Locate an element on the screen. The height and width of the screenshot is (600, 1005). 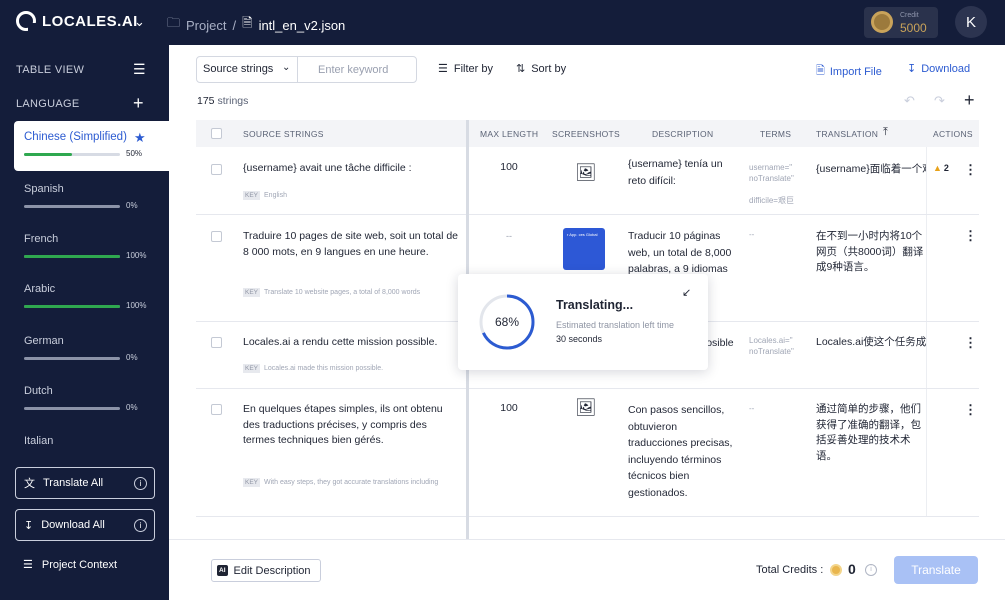
sort-button: ⇅ Sort by is located at coordinates (541, 69).